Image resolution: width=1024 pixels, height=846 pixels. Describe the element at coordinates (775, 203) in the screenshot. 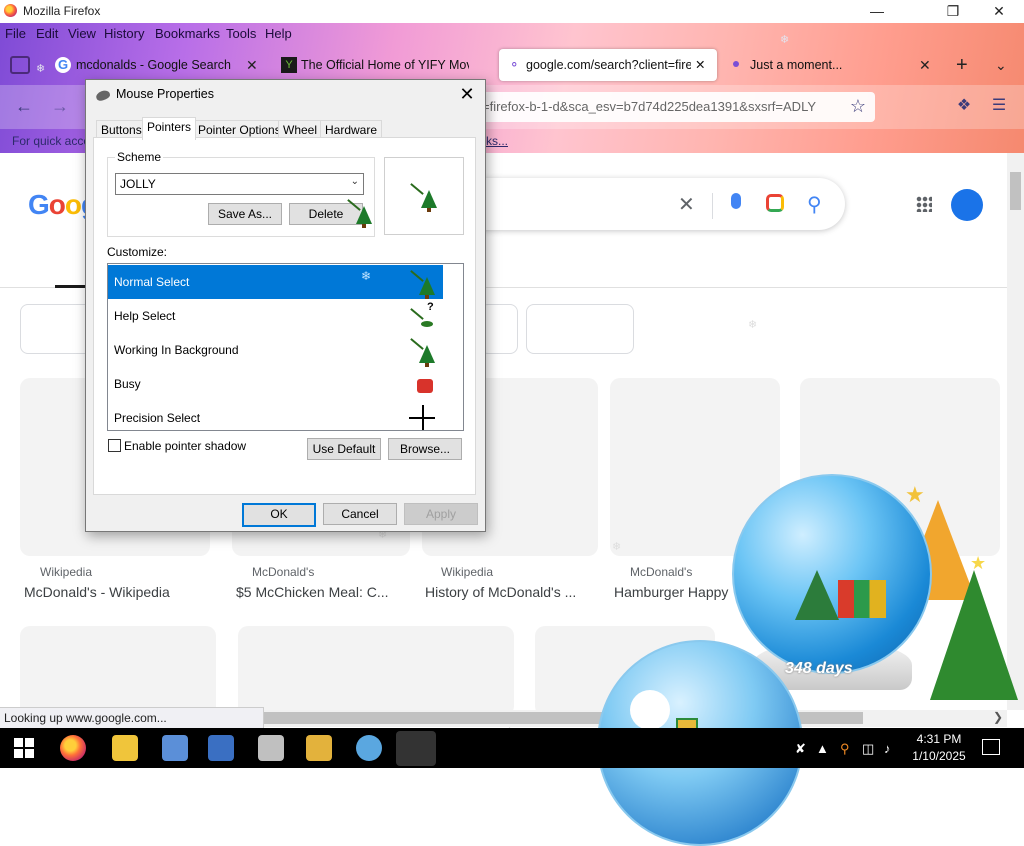

I see `lens-search-icon` at that location.